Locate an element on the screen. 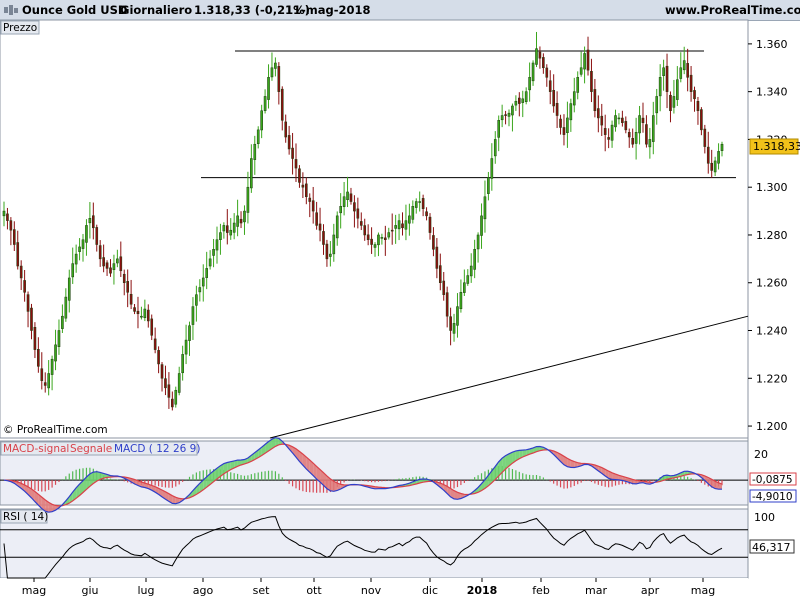 This screenshot has width=800, height=600. price-tick-label: 1.300 is located at coordinates (772, 187).